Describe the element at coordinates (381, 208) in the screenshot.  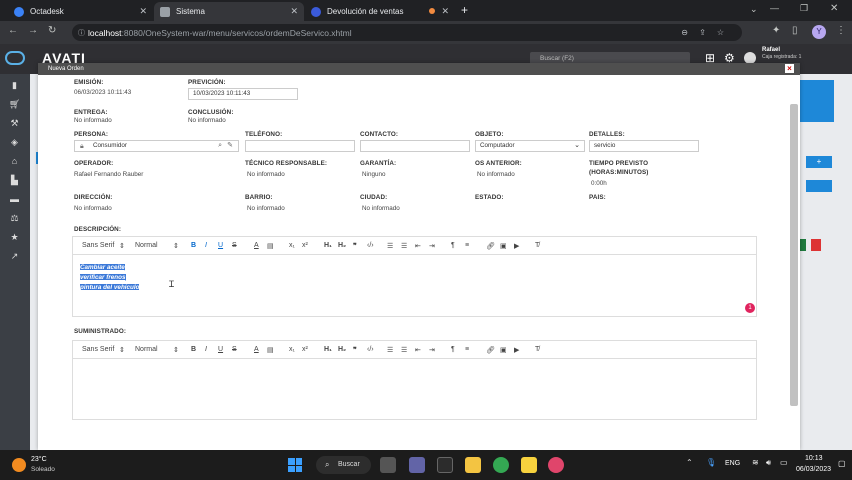
I see `ciudad-value: No informado` at that location.